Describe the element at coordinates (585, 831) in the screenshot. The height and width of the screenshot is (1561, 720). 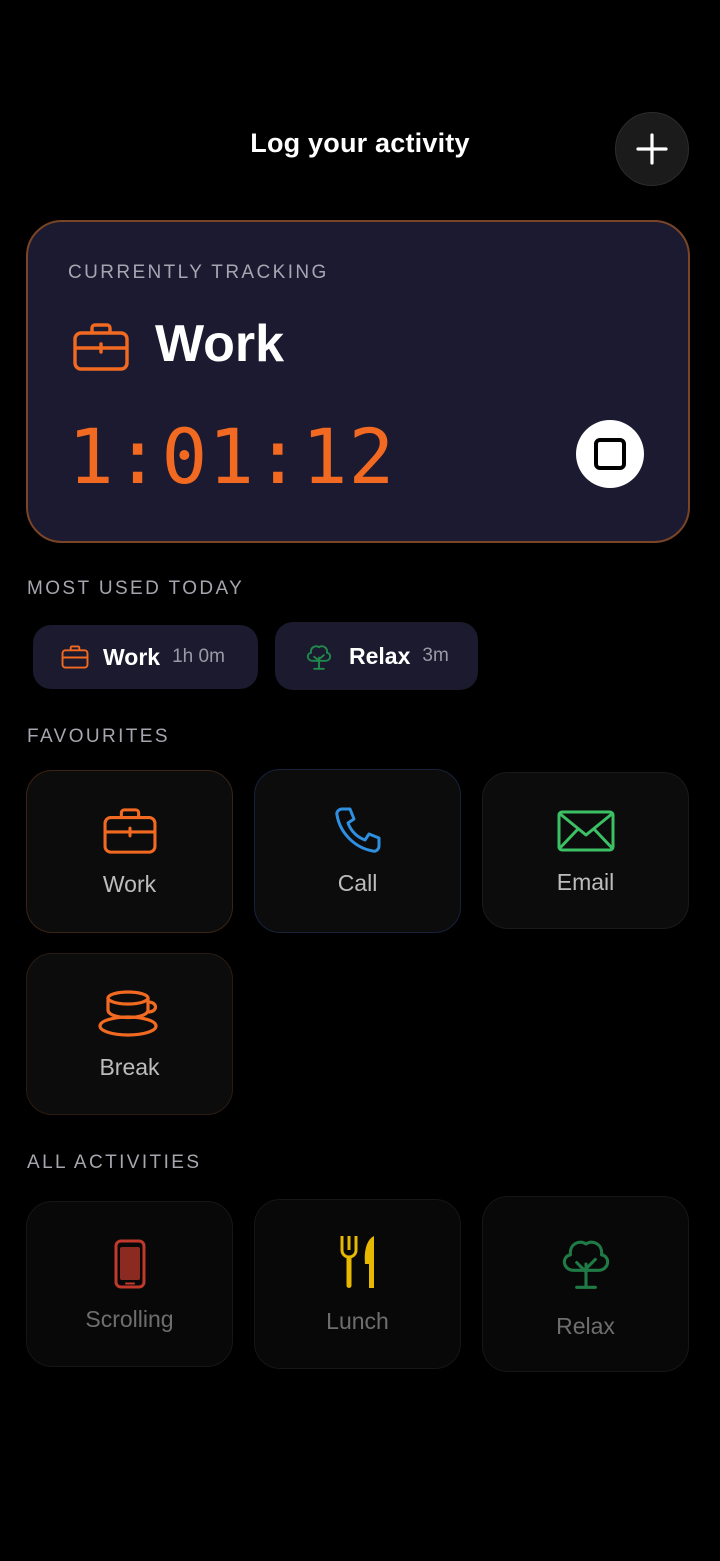
I see `envelope-icon` at that location.